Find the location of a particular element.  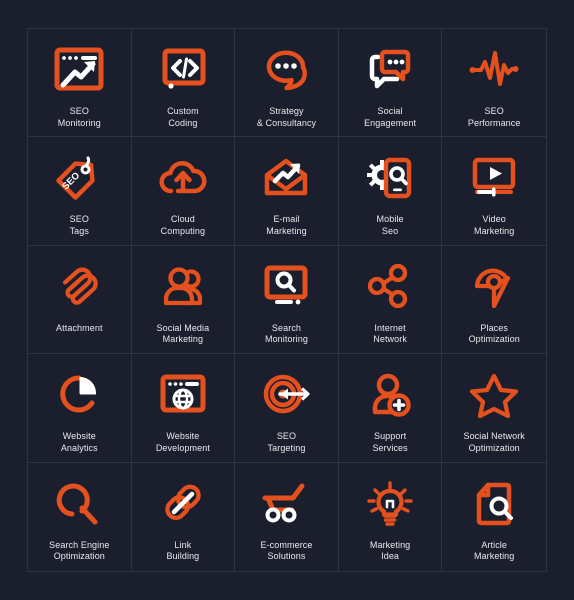

monitor-magnifier-icon is located at coordinates (286, 287).